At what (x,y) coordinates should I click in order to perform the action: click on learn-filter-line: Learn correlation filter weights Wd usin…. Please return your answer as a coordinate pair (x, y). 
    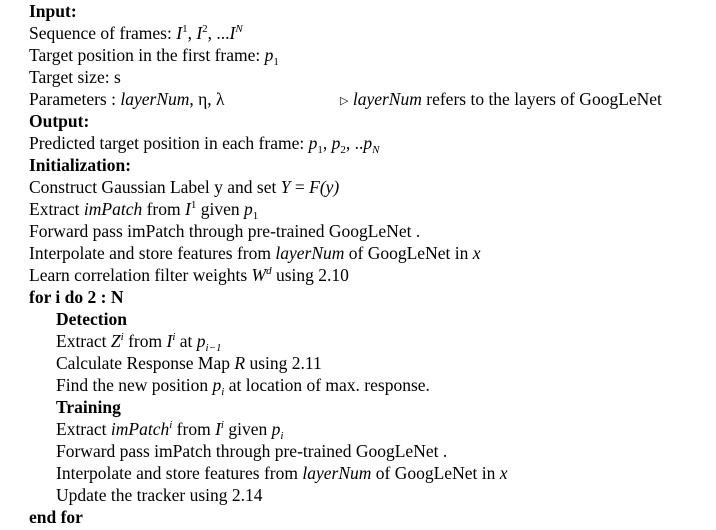
    Looking at the image, I should click on (189, 275).